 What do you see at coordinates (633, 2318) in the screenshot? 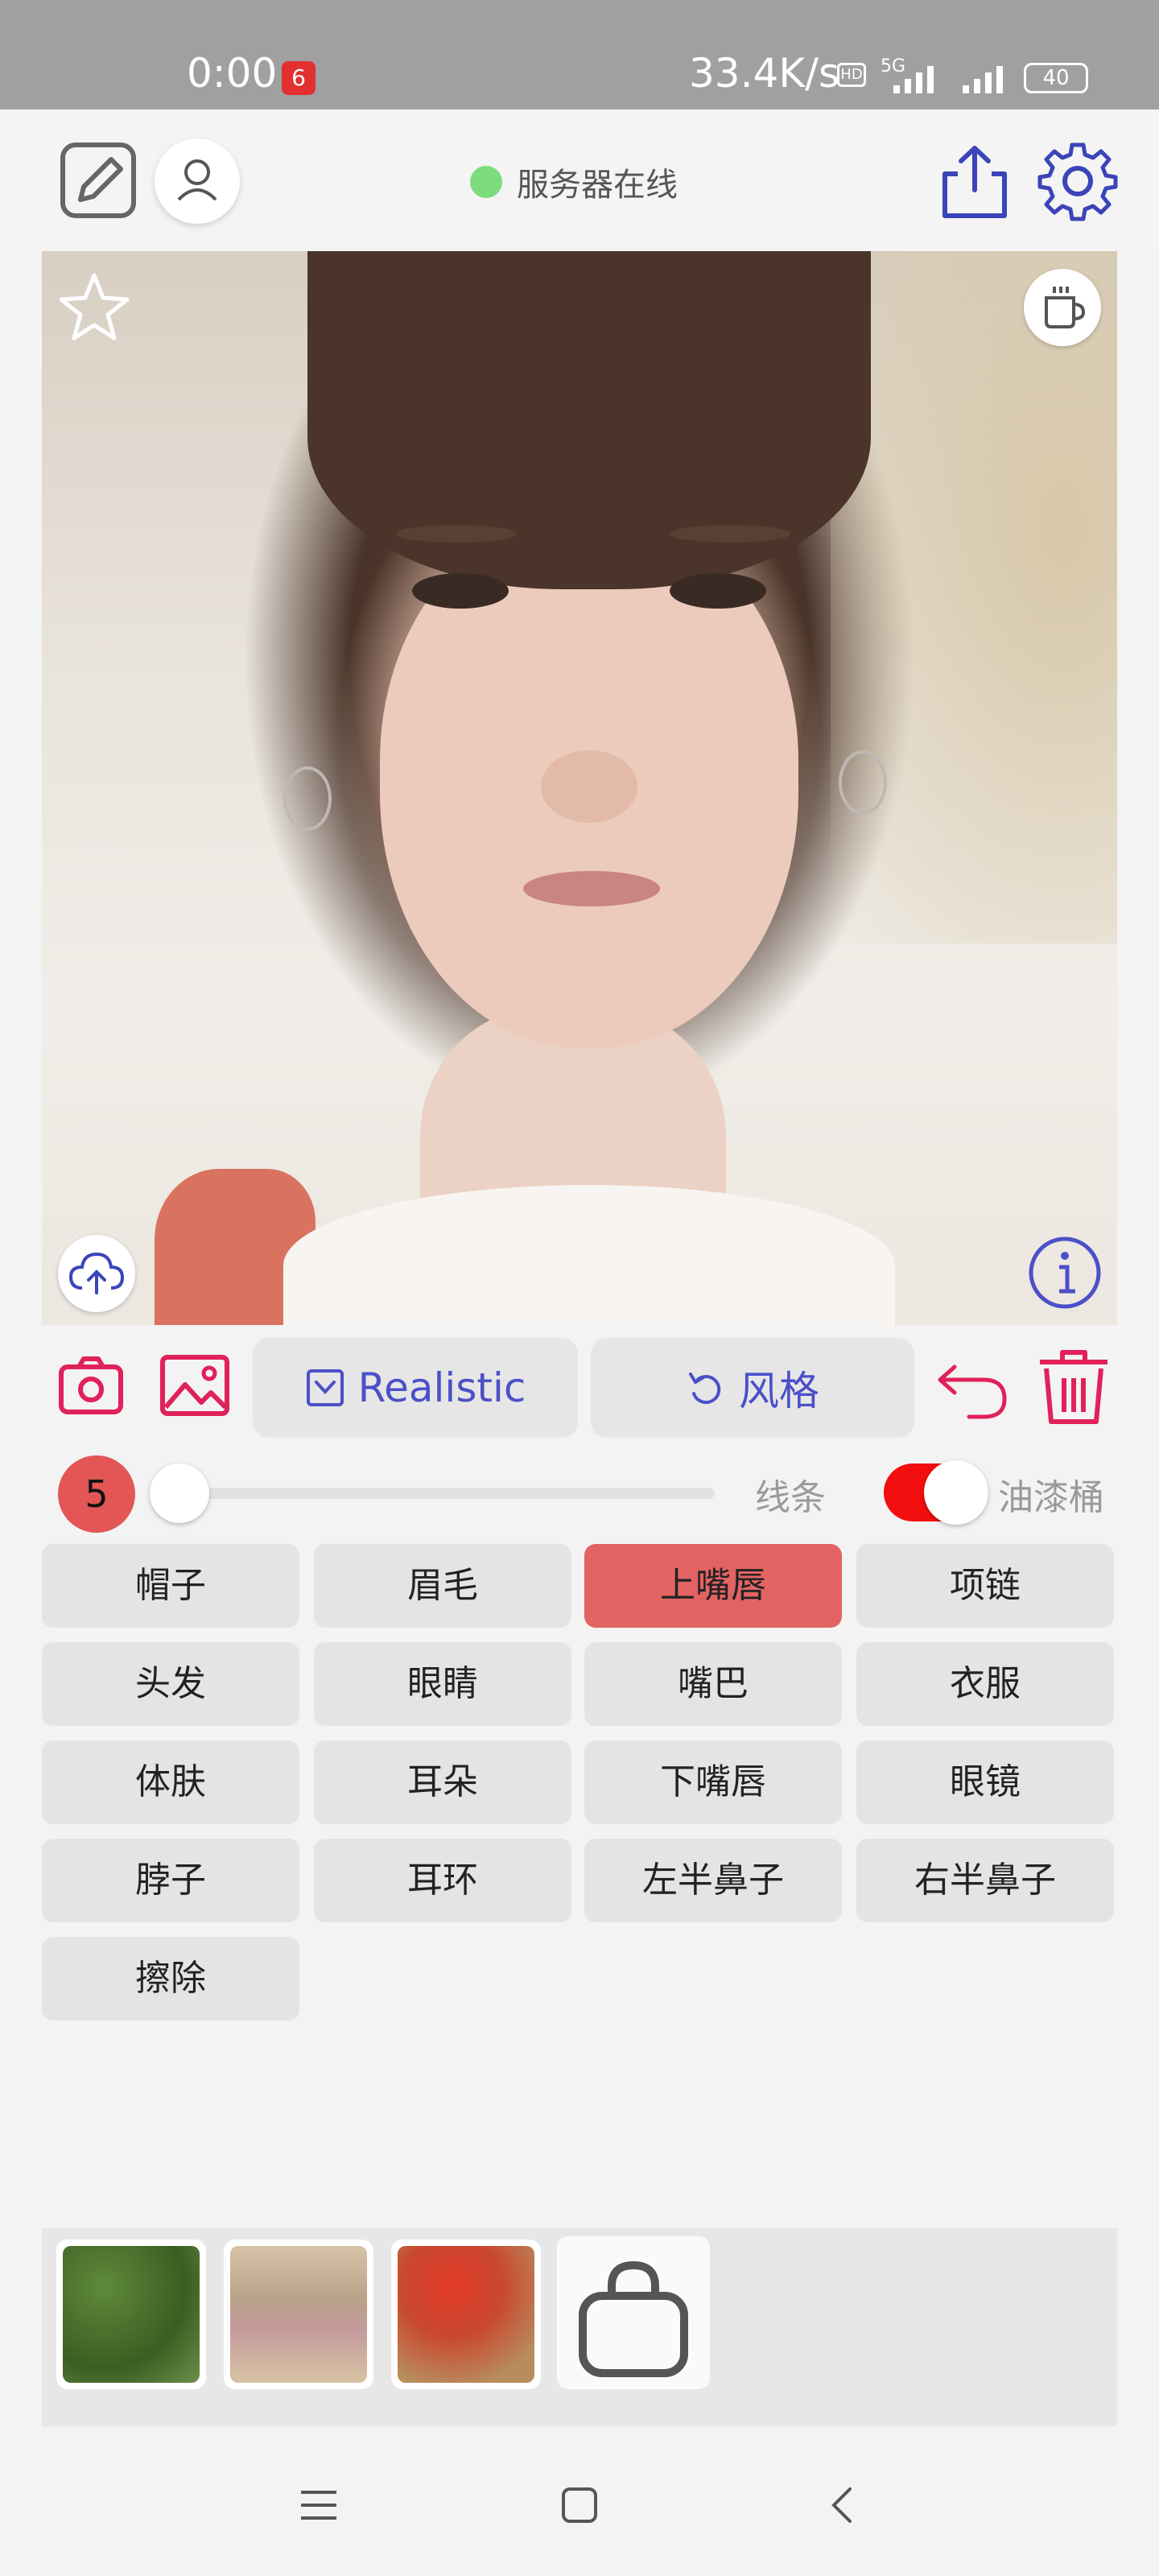
I see `shopping-bag-icon` at bounding box center [633, 2318].